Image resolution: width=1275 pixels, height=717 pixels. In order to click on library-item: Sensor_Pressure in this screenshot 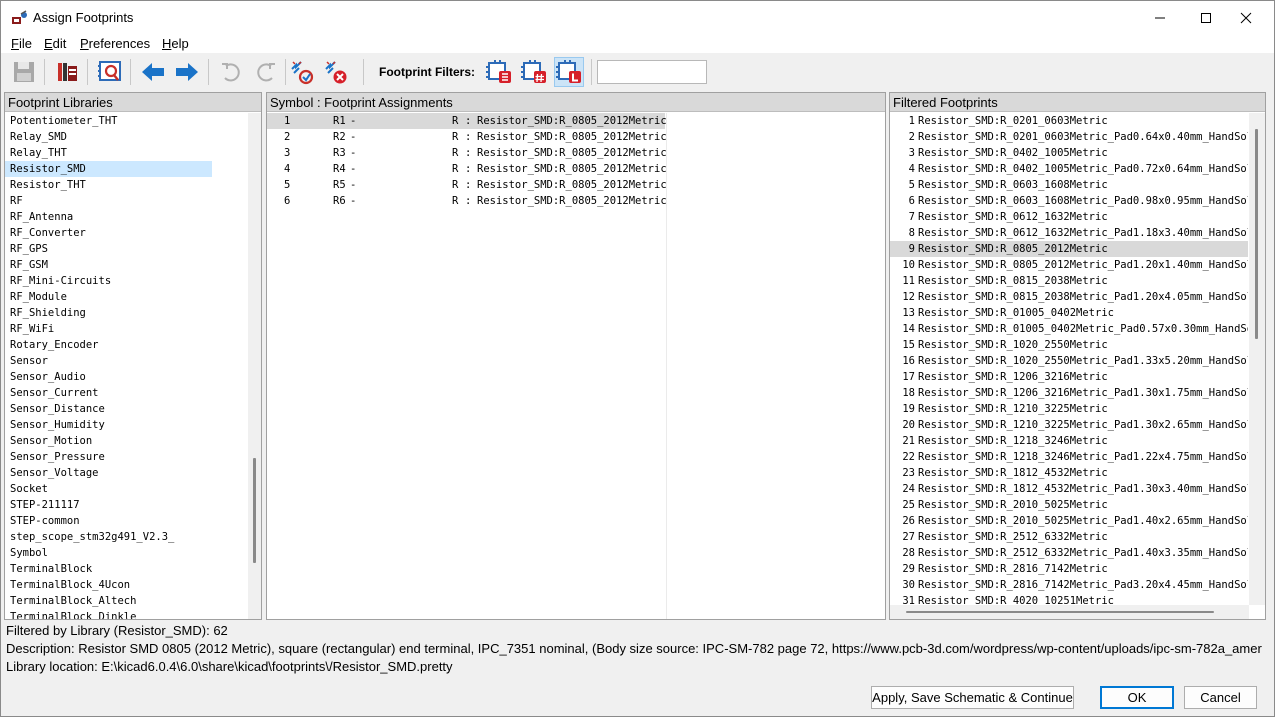, I will do `click(133, 457)`.